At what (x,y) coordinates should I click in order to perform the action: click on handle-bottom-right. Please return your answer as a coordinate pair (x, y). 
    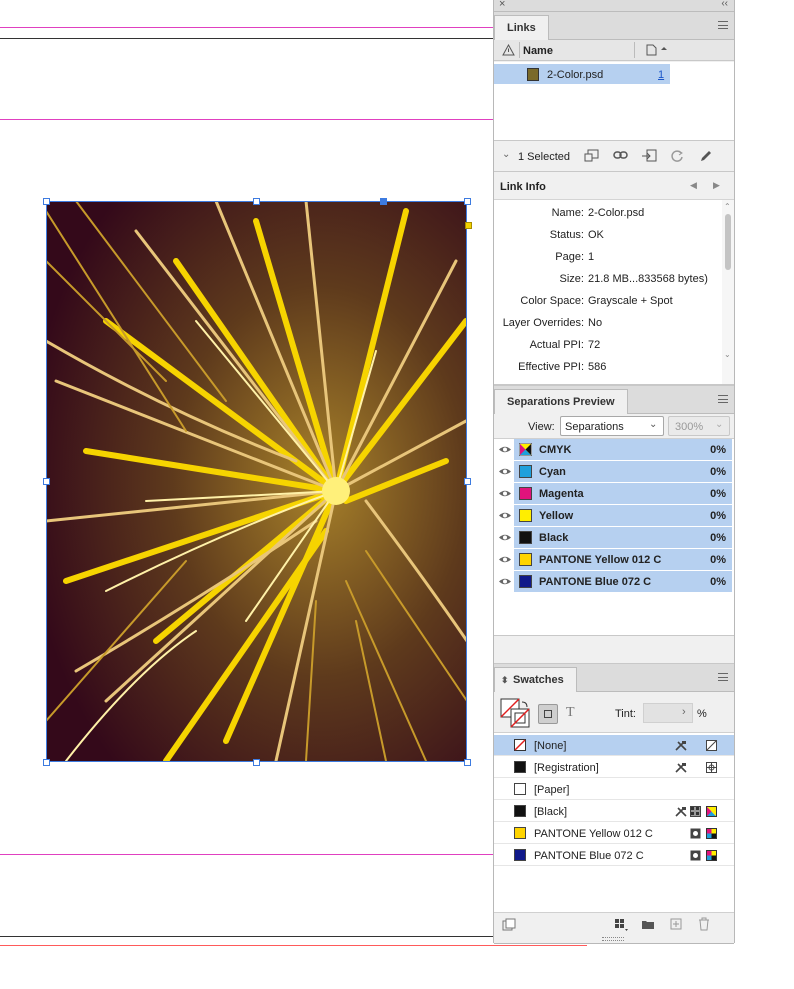
    Looking at the image, I should click on (467, 762).